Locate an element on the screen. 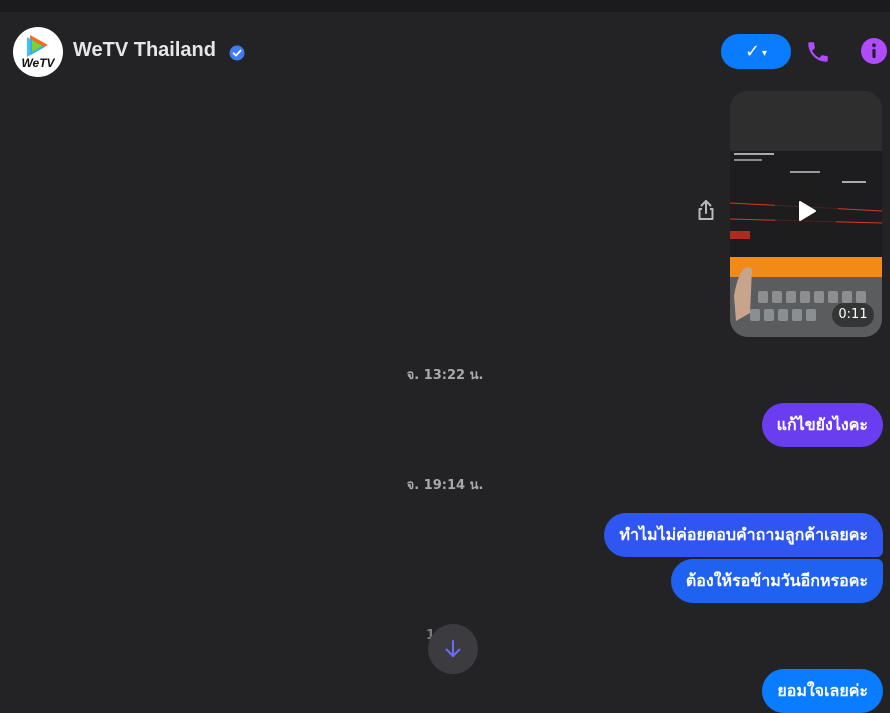  play-button is located at coordinates (806, 211).